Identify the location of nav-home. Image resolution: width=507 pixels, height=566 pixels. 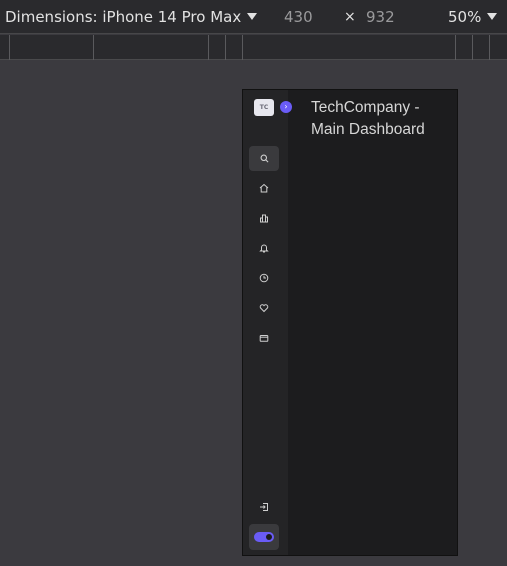
(264, 188).